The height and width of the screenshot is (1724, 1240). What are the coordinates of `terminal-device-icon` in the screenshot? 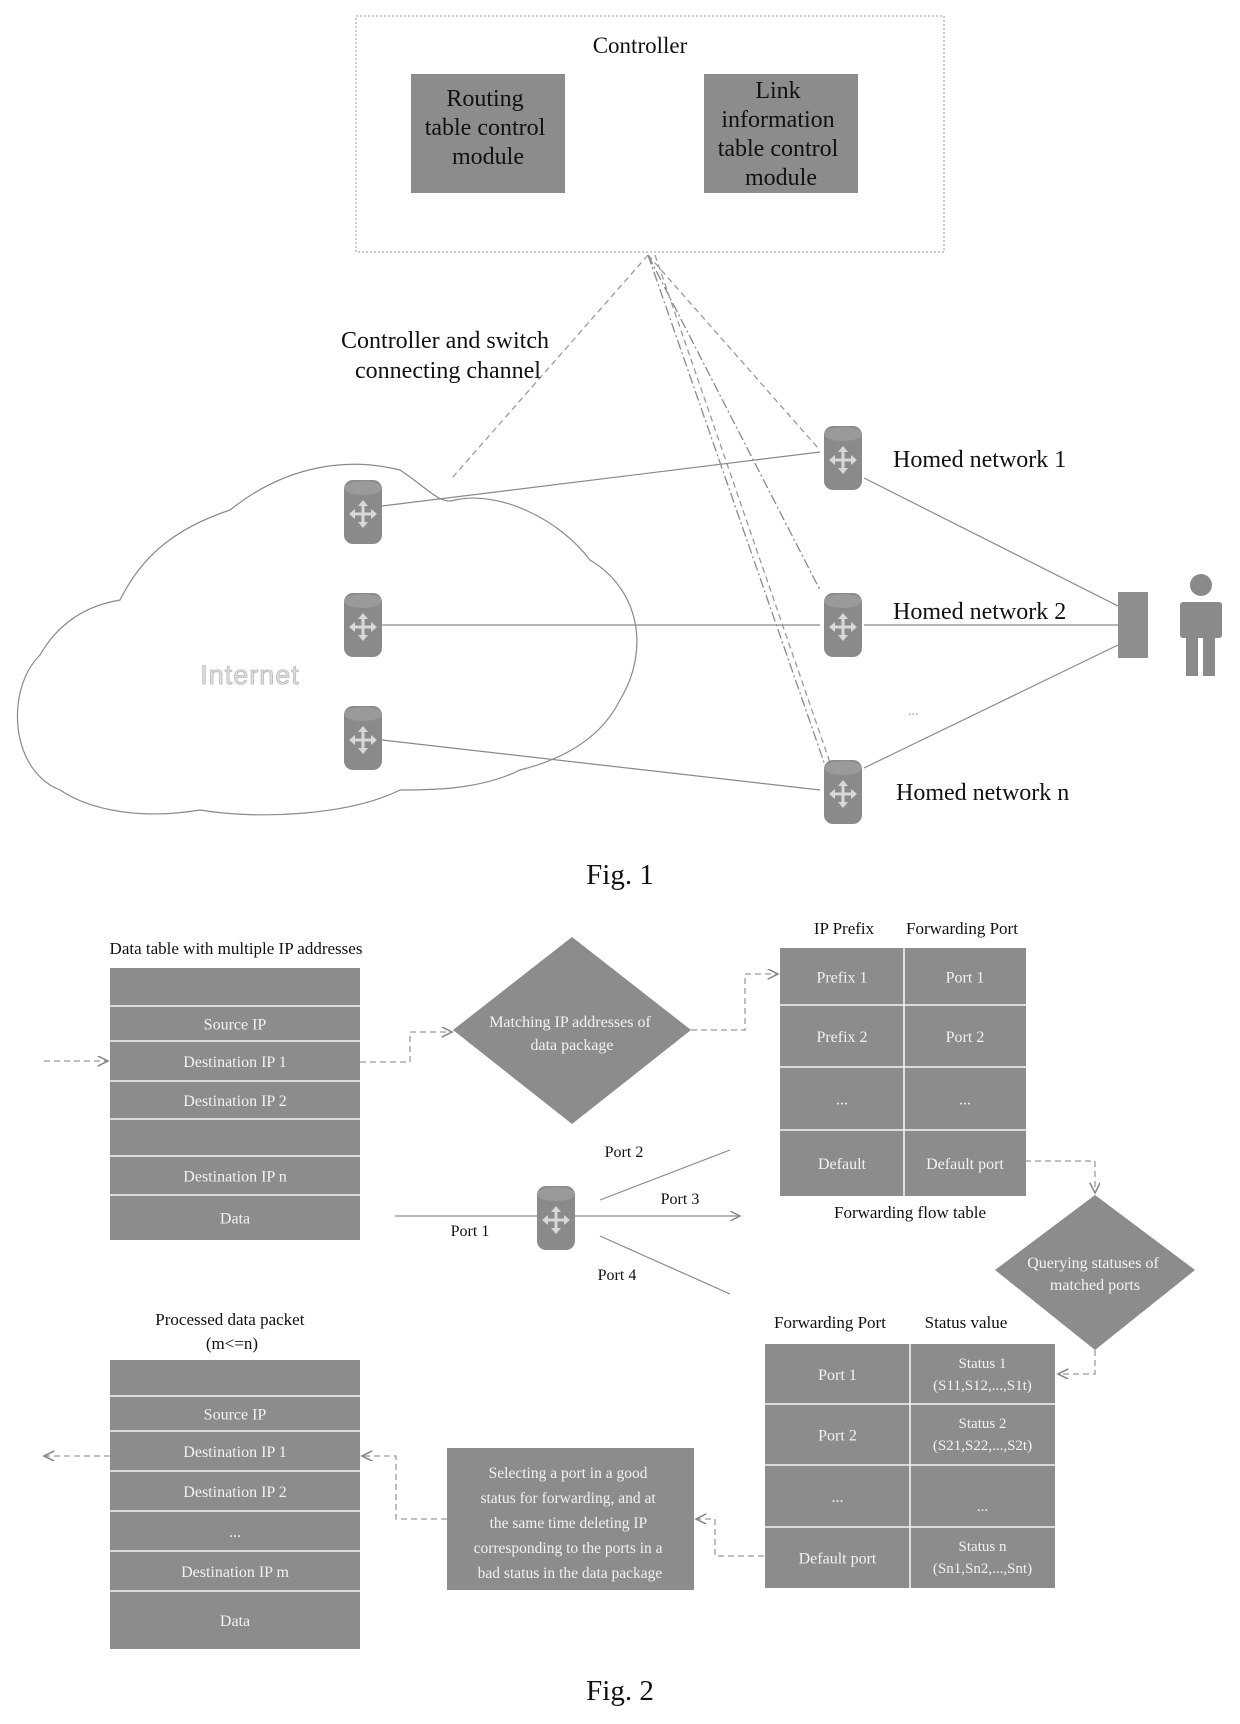 It's located at (1133, 625).